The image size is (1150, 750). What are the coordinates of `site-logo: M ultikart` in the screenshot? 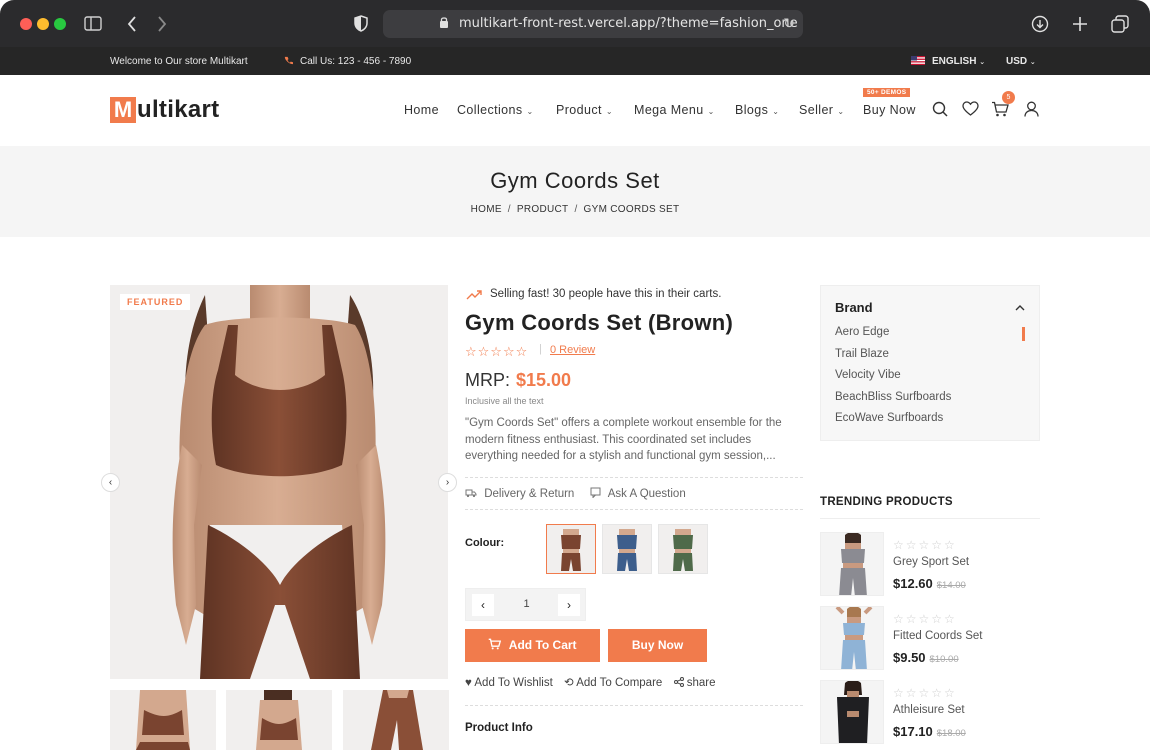 It's located at (164, 110).